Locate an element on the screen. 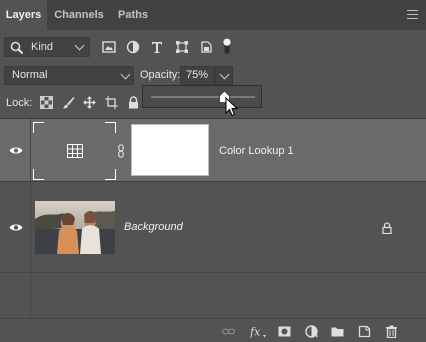 This screenshot has height=342, width=426. new-group-folder-icon is located at coordinates (337, 331).